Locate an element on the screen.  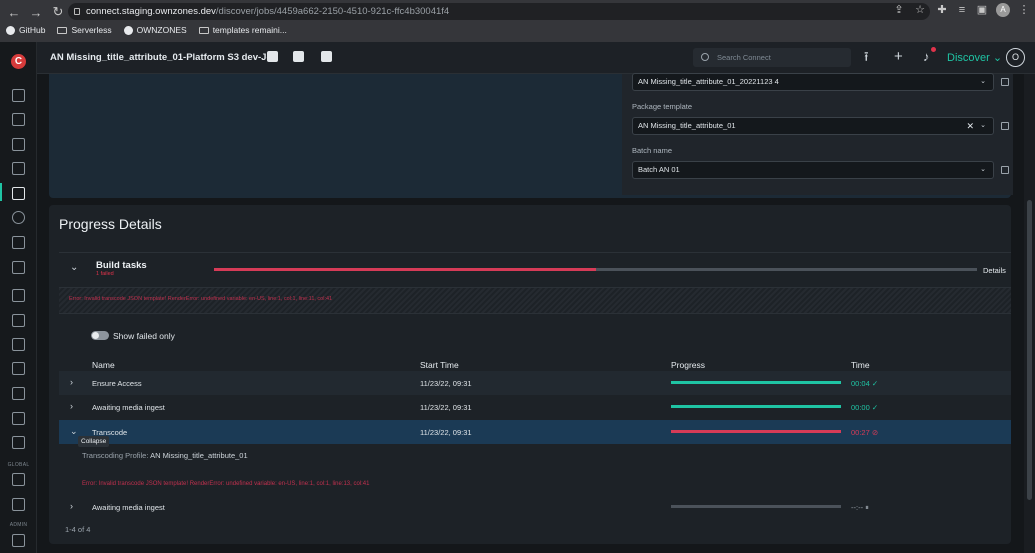
profile-avatar: A is located at coordinates (1003, 10).